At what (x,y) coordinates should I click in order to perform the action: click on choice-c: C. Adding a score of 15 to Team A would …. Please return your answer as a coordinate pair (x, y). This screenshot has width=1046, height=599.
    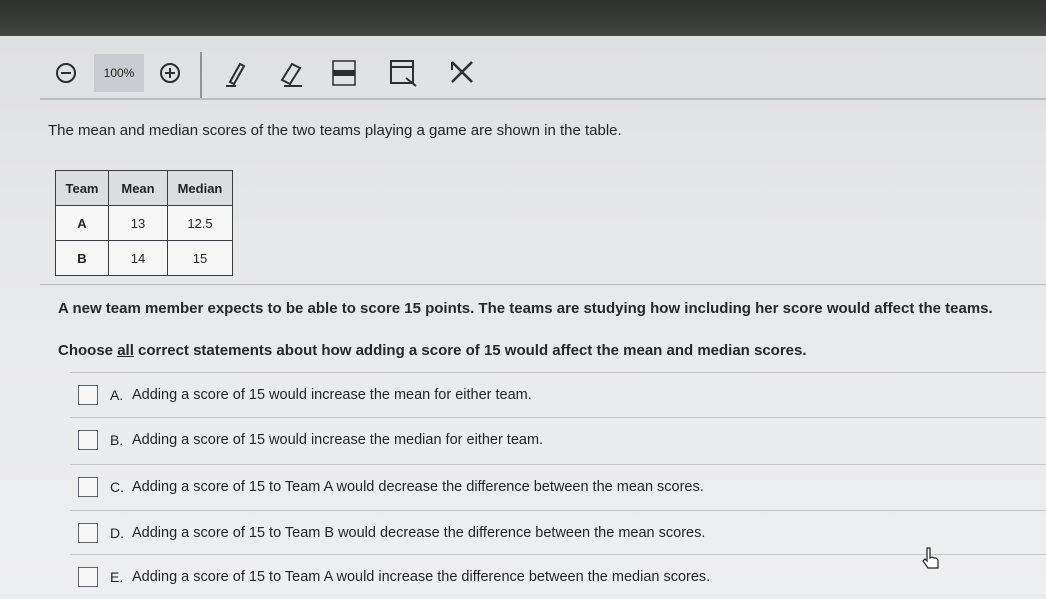
    Looking at the image, I should click on (558, 486).